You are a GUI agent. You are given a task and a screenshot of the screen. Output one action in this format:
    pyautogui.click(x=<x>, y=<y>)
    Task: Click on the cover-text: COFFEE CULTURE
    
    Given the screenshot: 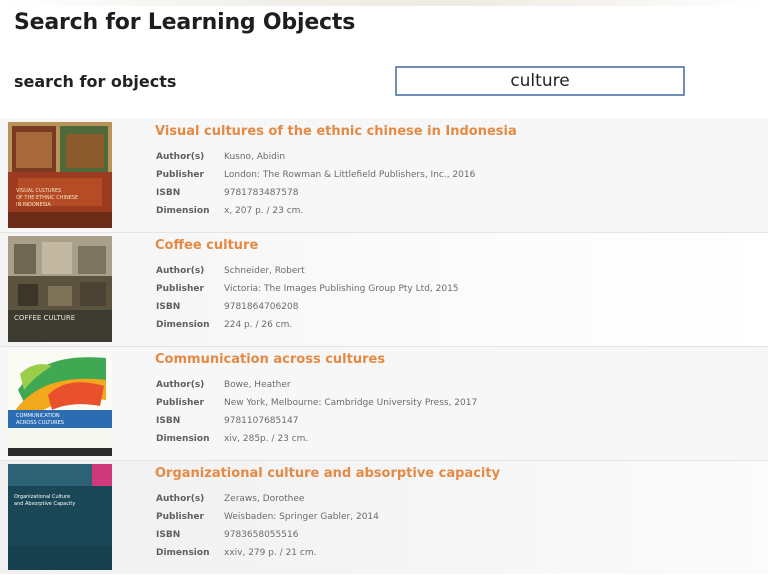 What is the action you would take?
    pyautogui.click(x=44, y=318)
    